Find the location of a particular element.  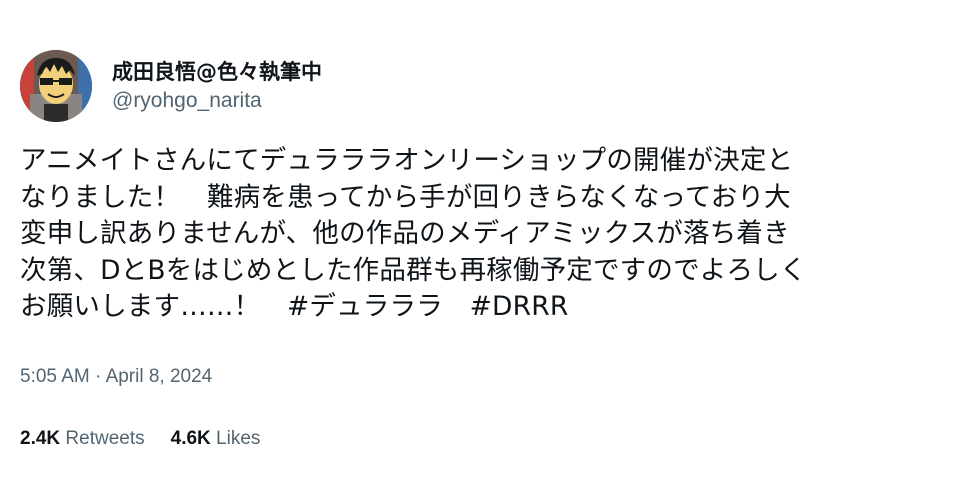

retweets-stat: 2.4K Retweets is located at coordinates (82, 439).